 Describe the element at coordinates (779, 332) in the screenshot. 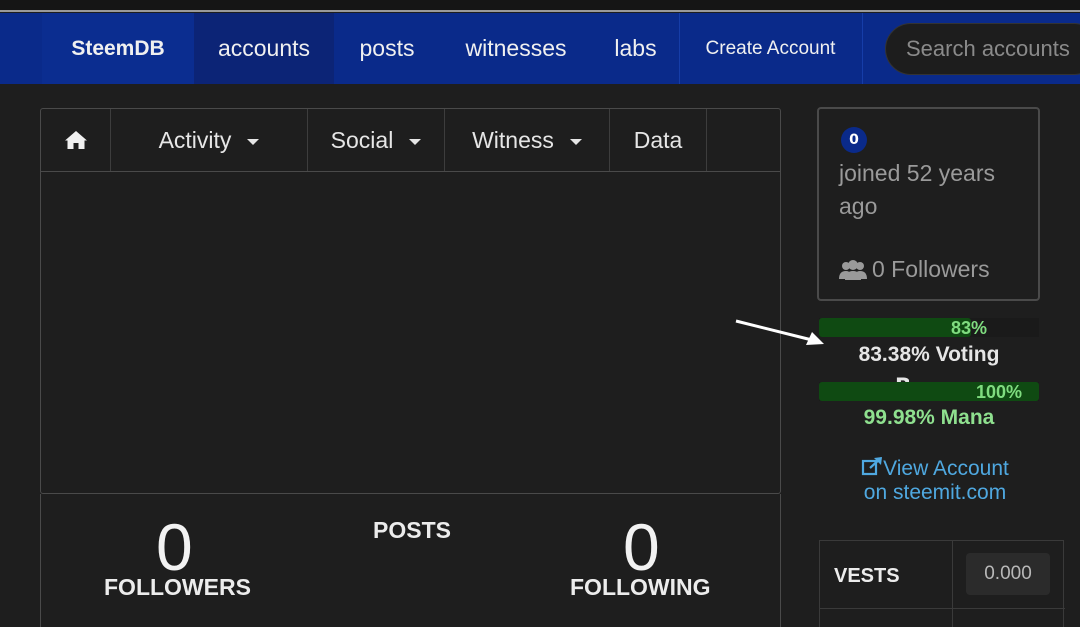

I see `annotation-arrow-icon` at that location.